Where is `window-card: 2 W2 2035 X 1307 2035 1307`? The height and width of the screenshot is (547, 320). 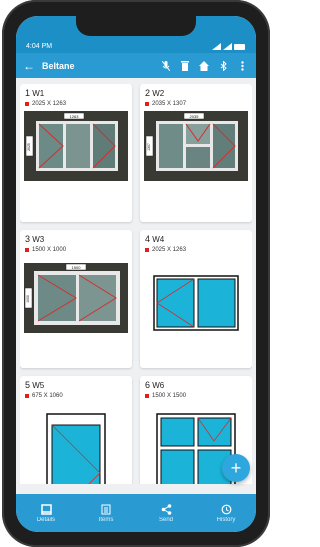 window-card: 2 W2 2035 X 1307 2035 1307 is located at coordinates (196, 153).